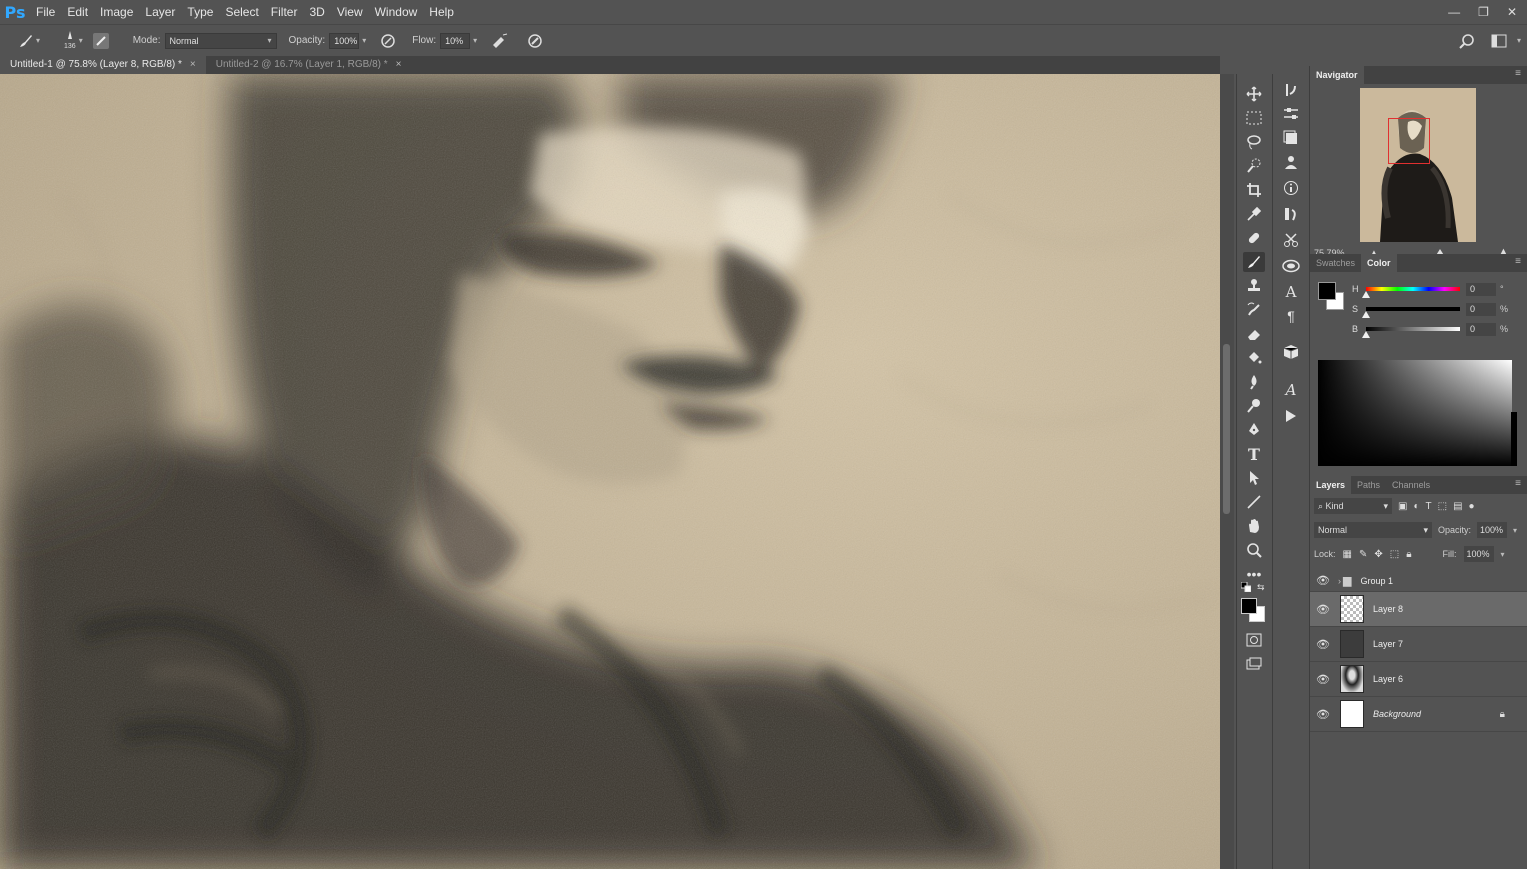 Image resolution: width=1527 pixels, height=869 pixels. Describe the element at coordinates (1411, 485) in the screenshot. I see `tab-channels: Channels` at that location.